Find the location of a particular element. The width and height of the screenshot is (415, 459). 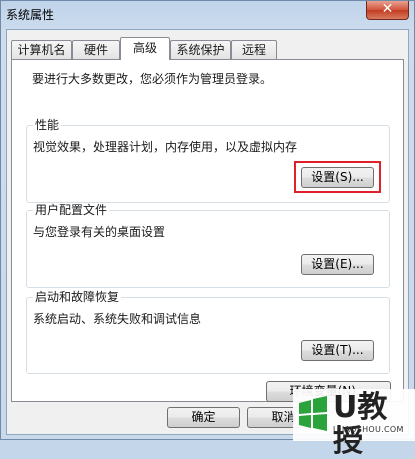

ok-button: 确定 is located at coordinates (203, 417).